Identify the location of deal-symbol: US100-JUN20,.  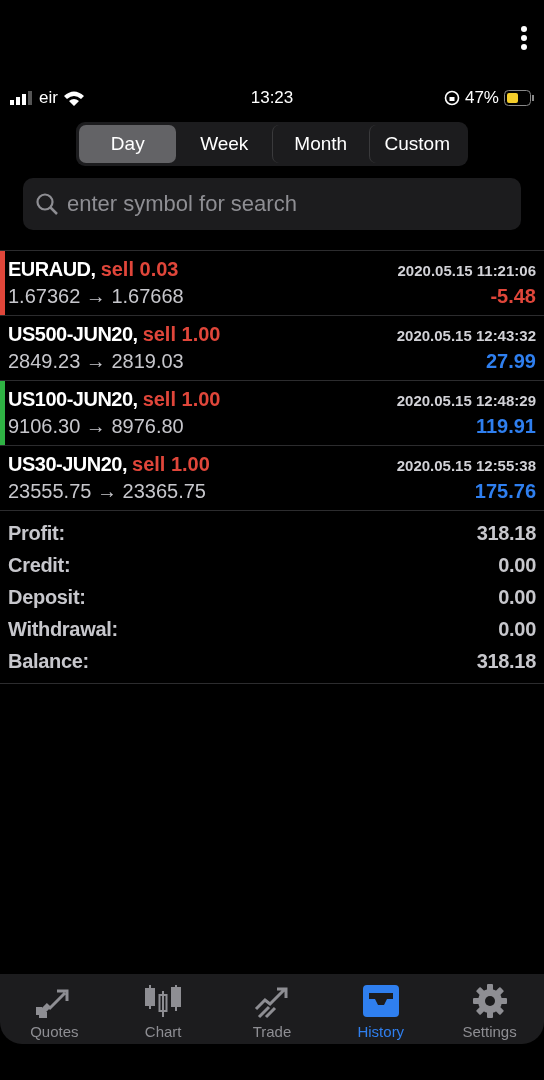
(73, 399).